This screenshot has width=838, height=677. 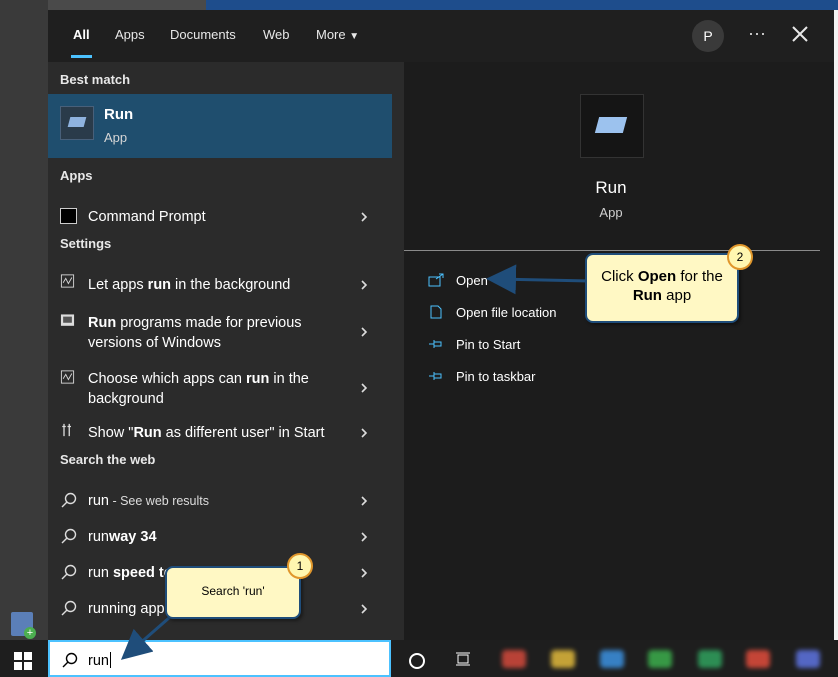 I want to click on callout-open-run: Click Open for the Run app, so click(x=662, y=288).